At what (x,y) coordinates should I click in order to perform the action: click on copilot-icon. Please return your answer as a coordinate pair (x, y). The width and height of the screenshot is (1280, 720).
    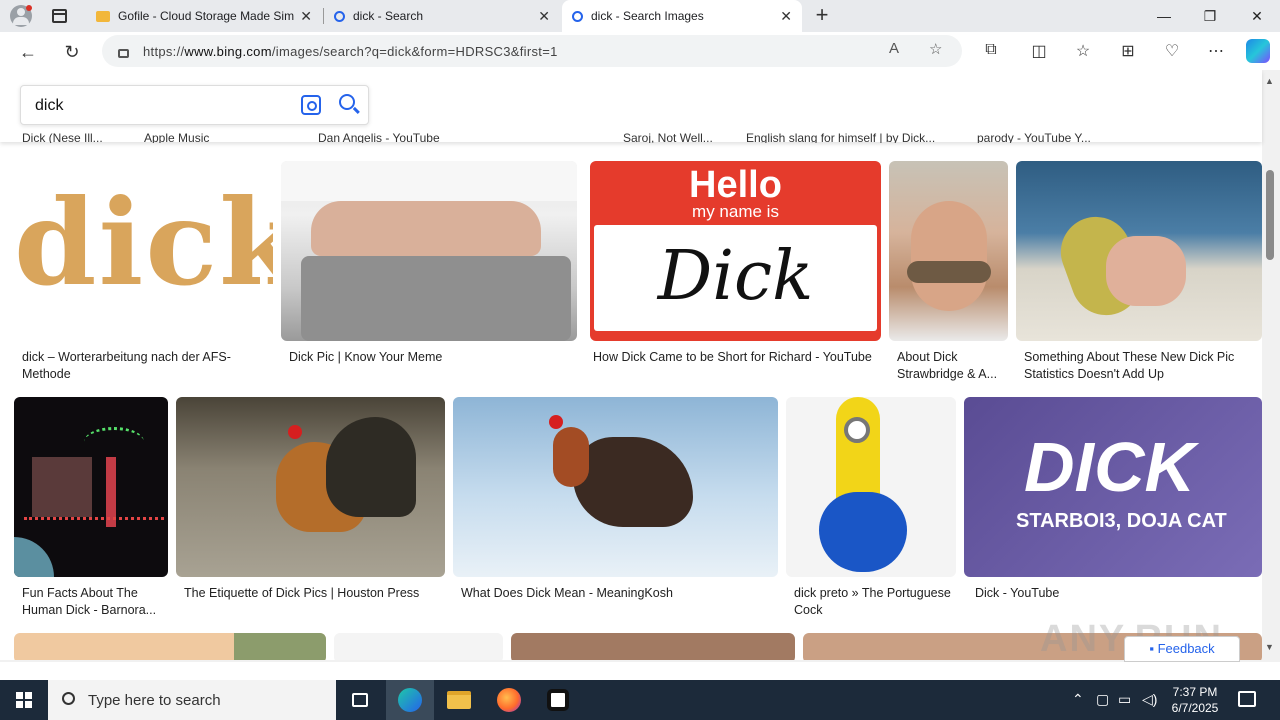
    Looking at the image, I should click on (1258, 51).